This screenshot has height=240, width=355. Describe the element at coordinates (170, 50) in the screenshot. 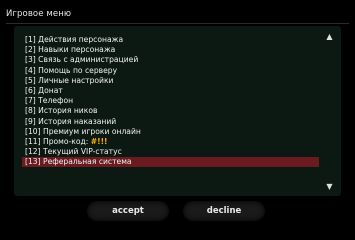

I see `list-item: [2] Навыки персонажа` at that location.